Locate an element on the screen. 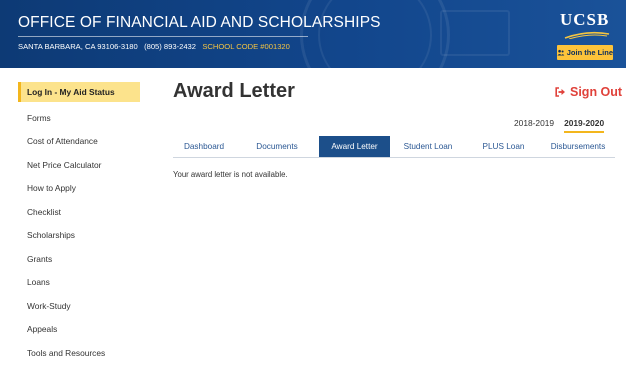  sidebar-item-tools-and-resources: Tools and Resources is located at coordinates (79, 353).